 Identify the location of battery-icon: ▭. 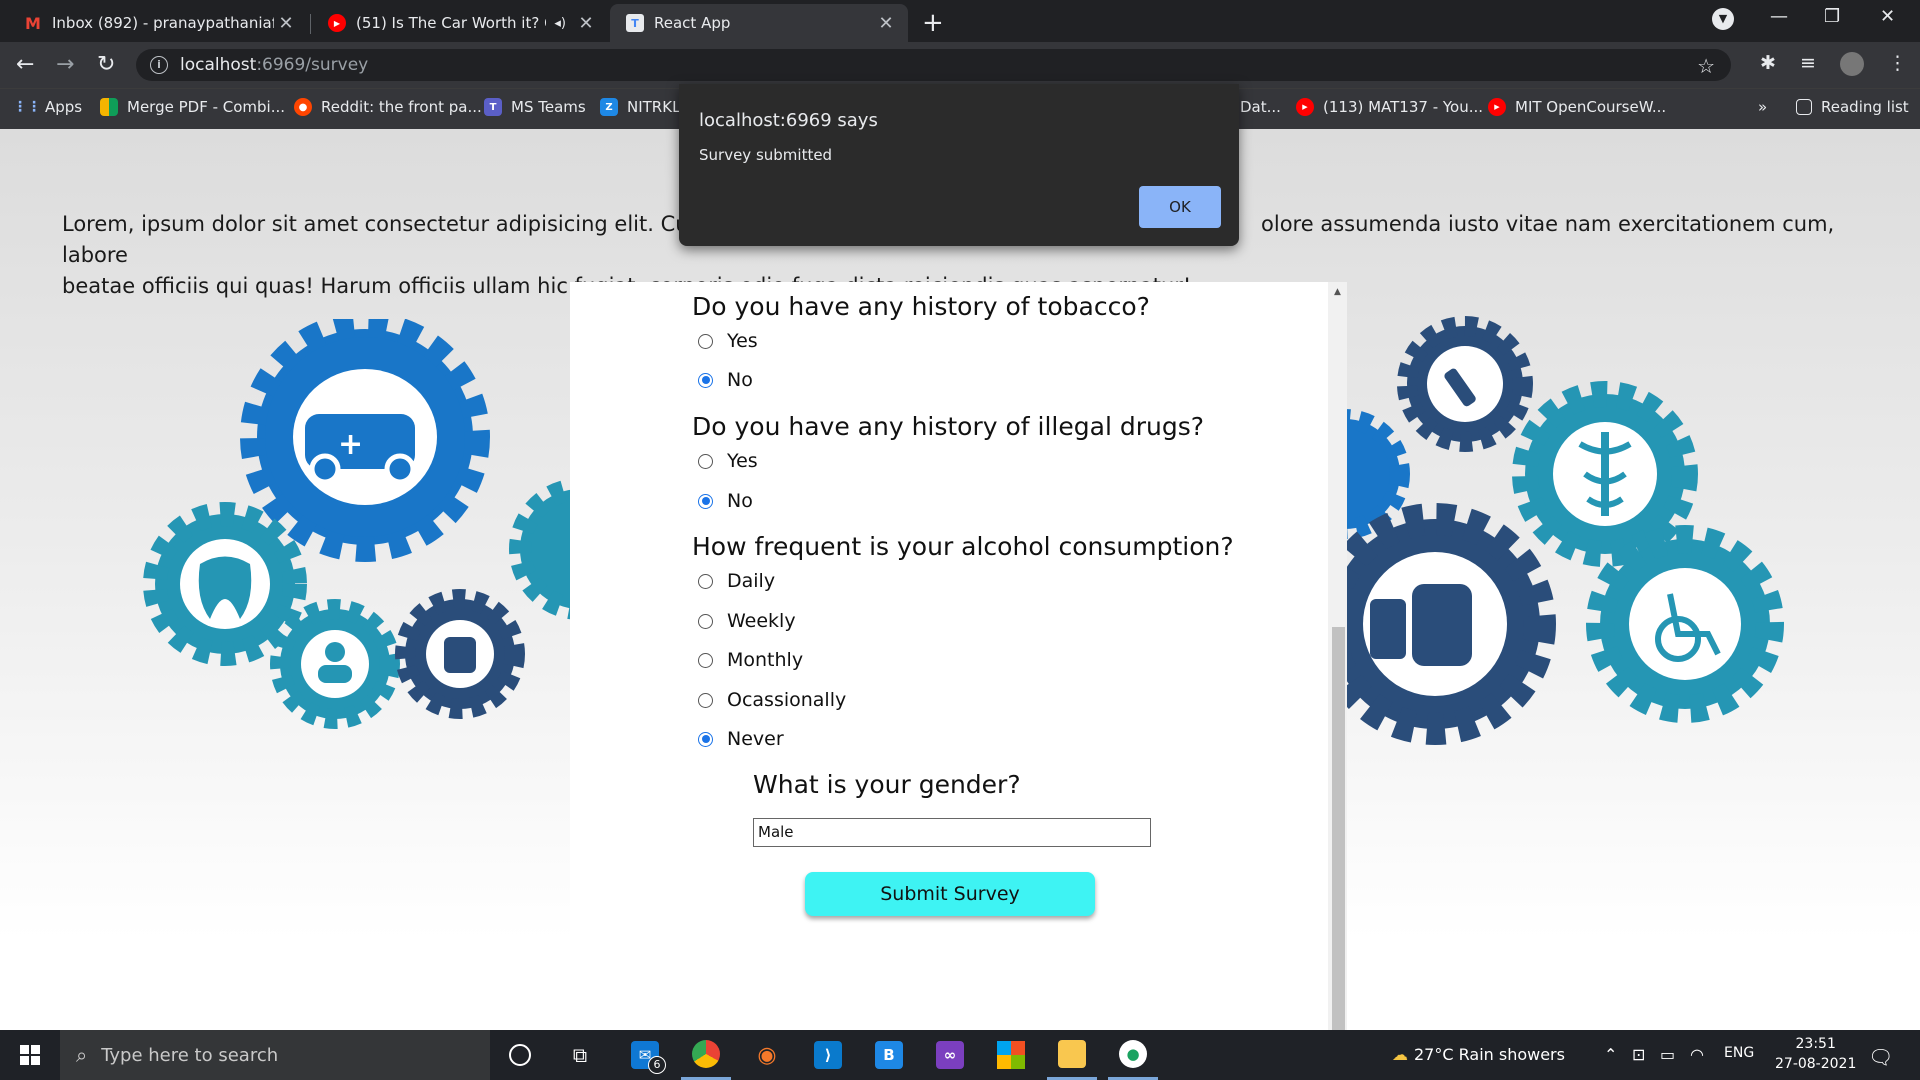
(1667, 1054).